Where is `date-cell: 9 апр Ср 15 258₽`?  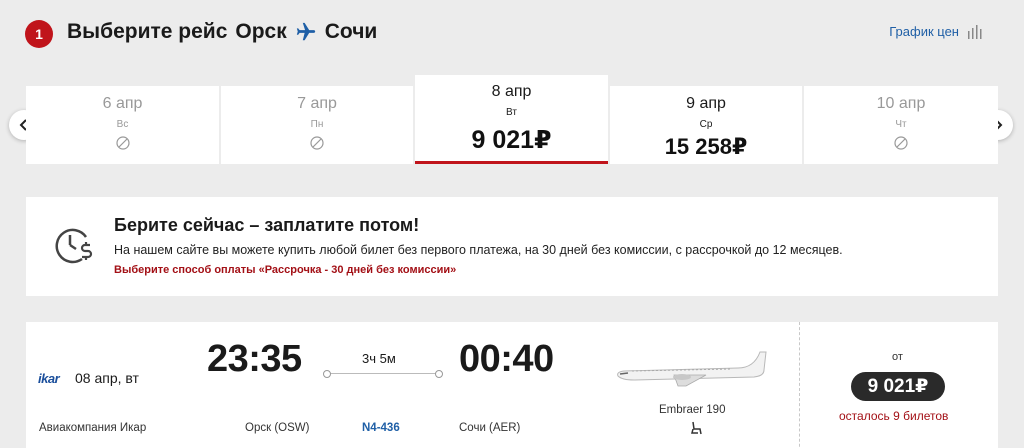 date-cell: 9 апр Ср 15 258₽ is located at coordinates (706, 125).